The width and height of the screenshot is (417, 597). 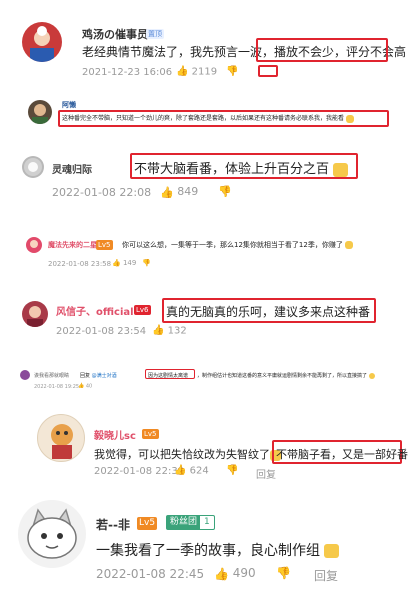 What do you see at coordinates (187, 454) in the screenshot?
I see `comment-text: 我觉得，可以把失恰纹改为失智纹了` at bounding box center [187, 454].